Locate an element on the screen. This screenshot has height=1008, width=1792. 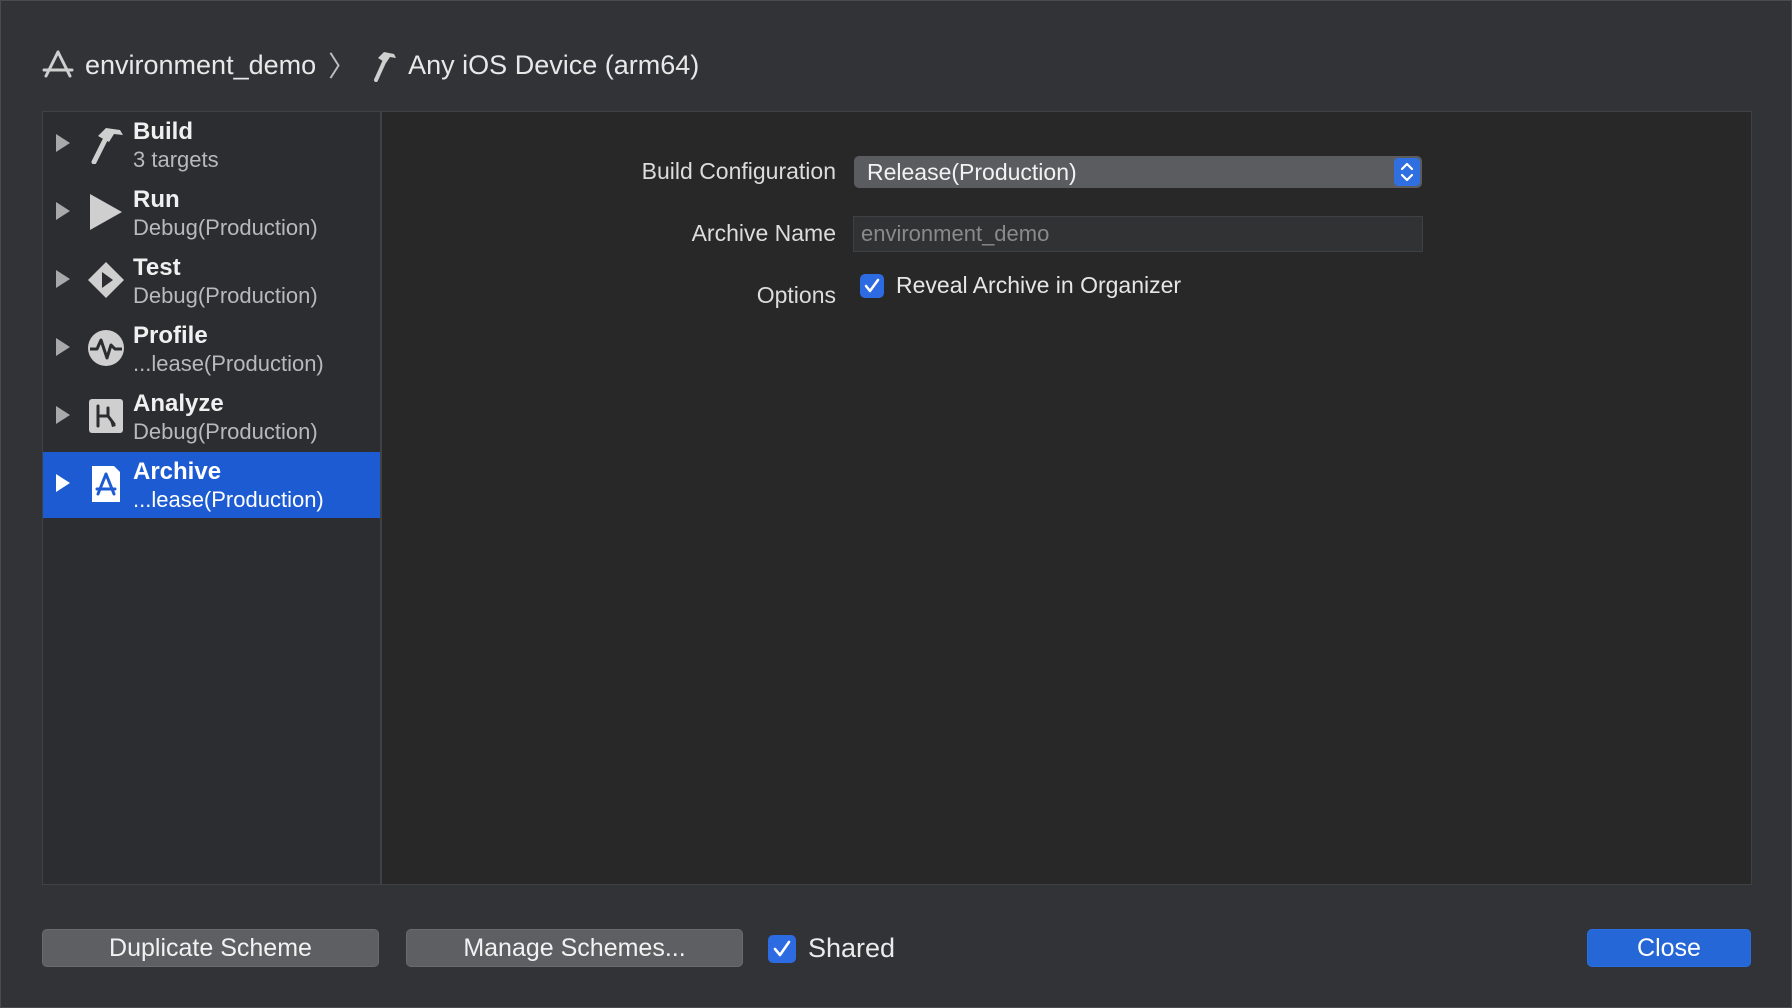
close-button: Close is located at coordinates (1669, 948).